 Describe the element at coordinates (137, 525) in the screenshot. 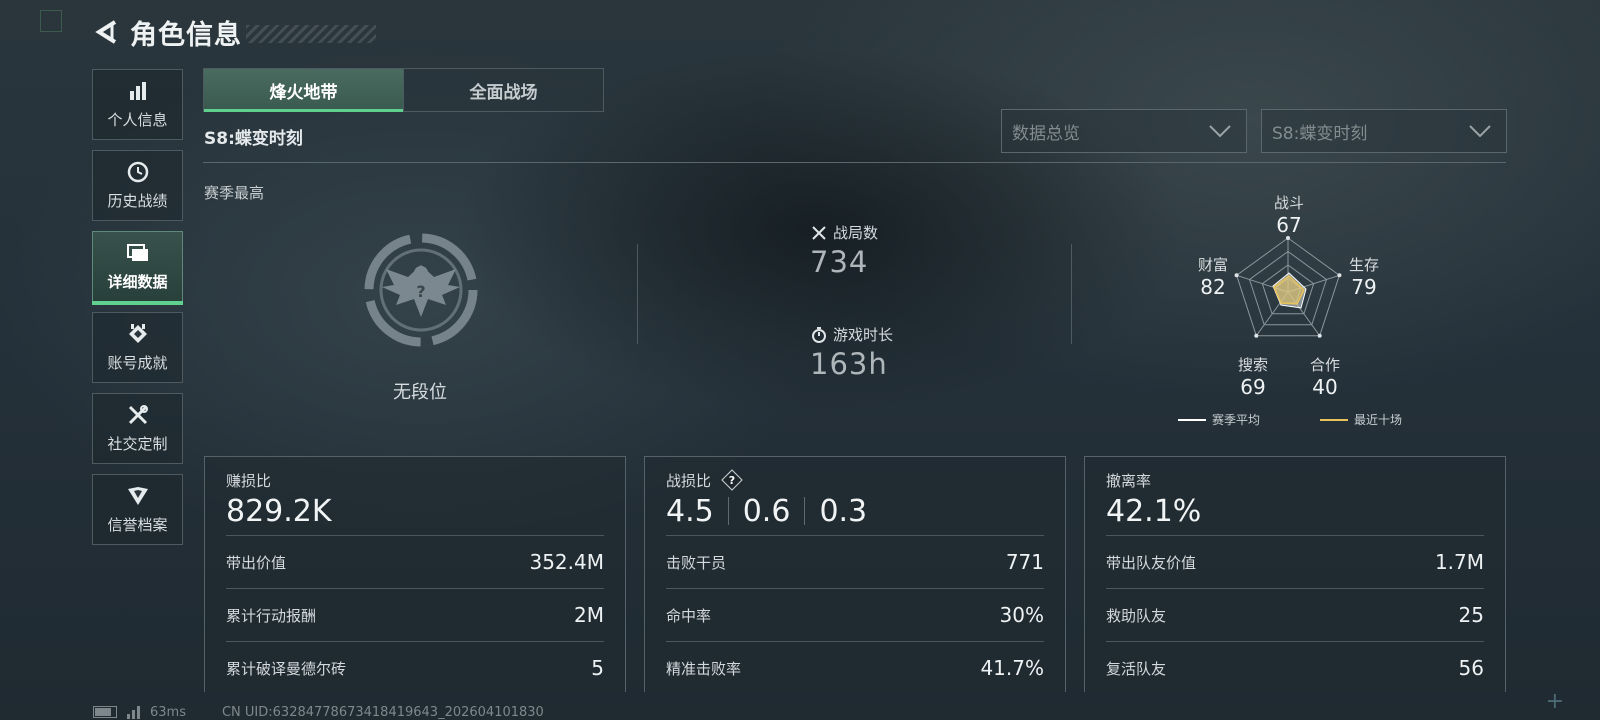

I see `sidebar-item-label: 信誉档案` at that location.